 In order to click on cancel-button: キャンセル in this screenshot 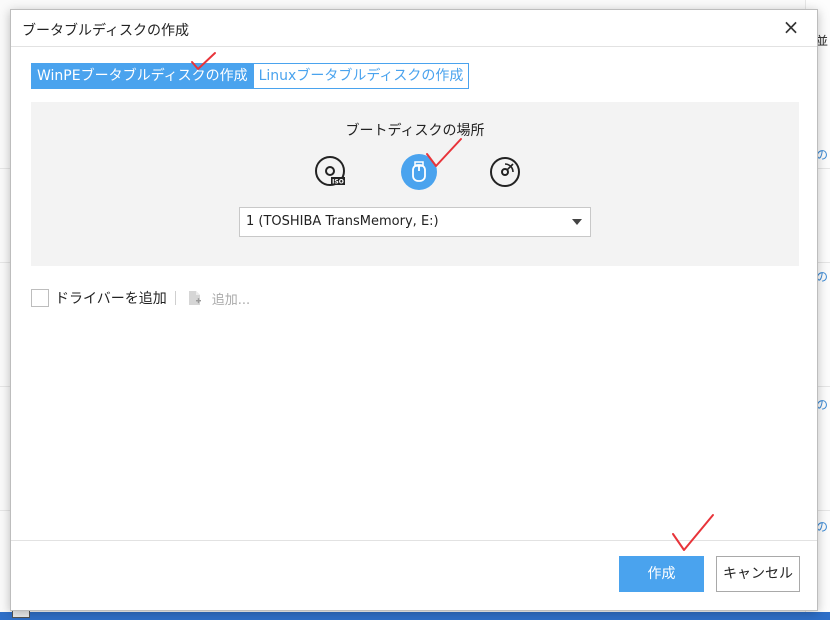, I will do `click(758, 574)`.